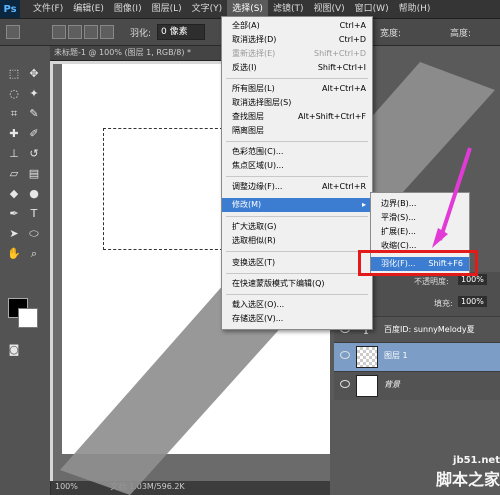 The height and width of the screenshot is (495, 500). Describe the element at coordinates (476, 460) in the screenshot. I see `watermark-url: jb51.net` at that location.